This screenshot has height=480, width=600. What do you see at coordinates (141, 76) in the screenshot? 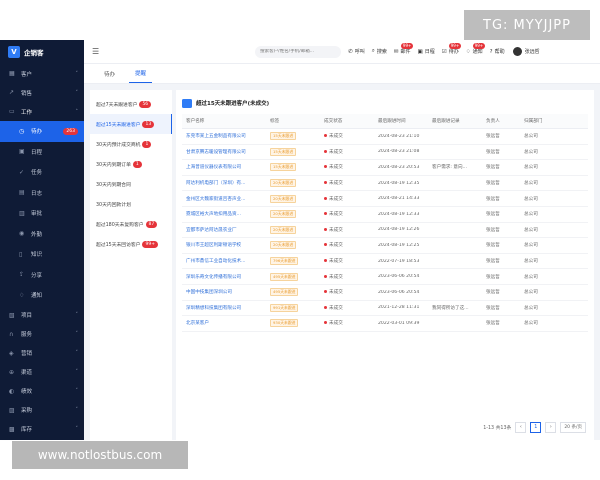
I see `tab-1: 提醒` at bounding box center [141, 76].